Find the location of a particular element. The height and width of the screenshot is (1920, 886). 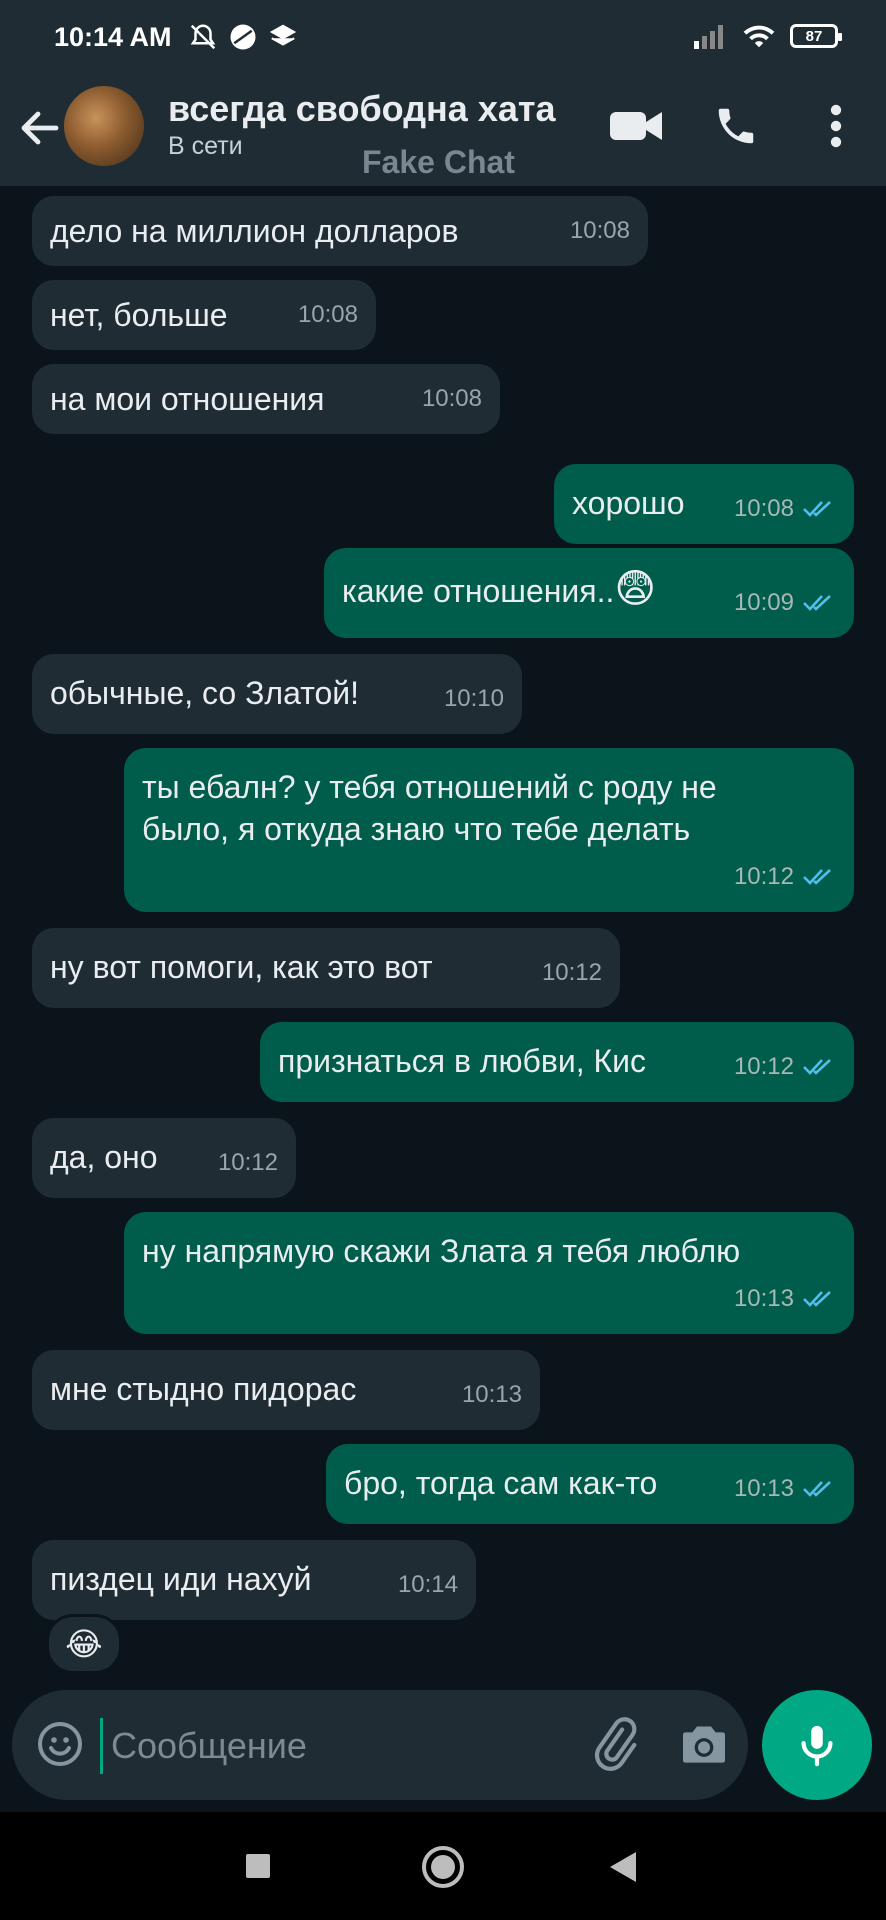

message-time: 10:09 is located at coordinates (763, 602).